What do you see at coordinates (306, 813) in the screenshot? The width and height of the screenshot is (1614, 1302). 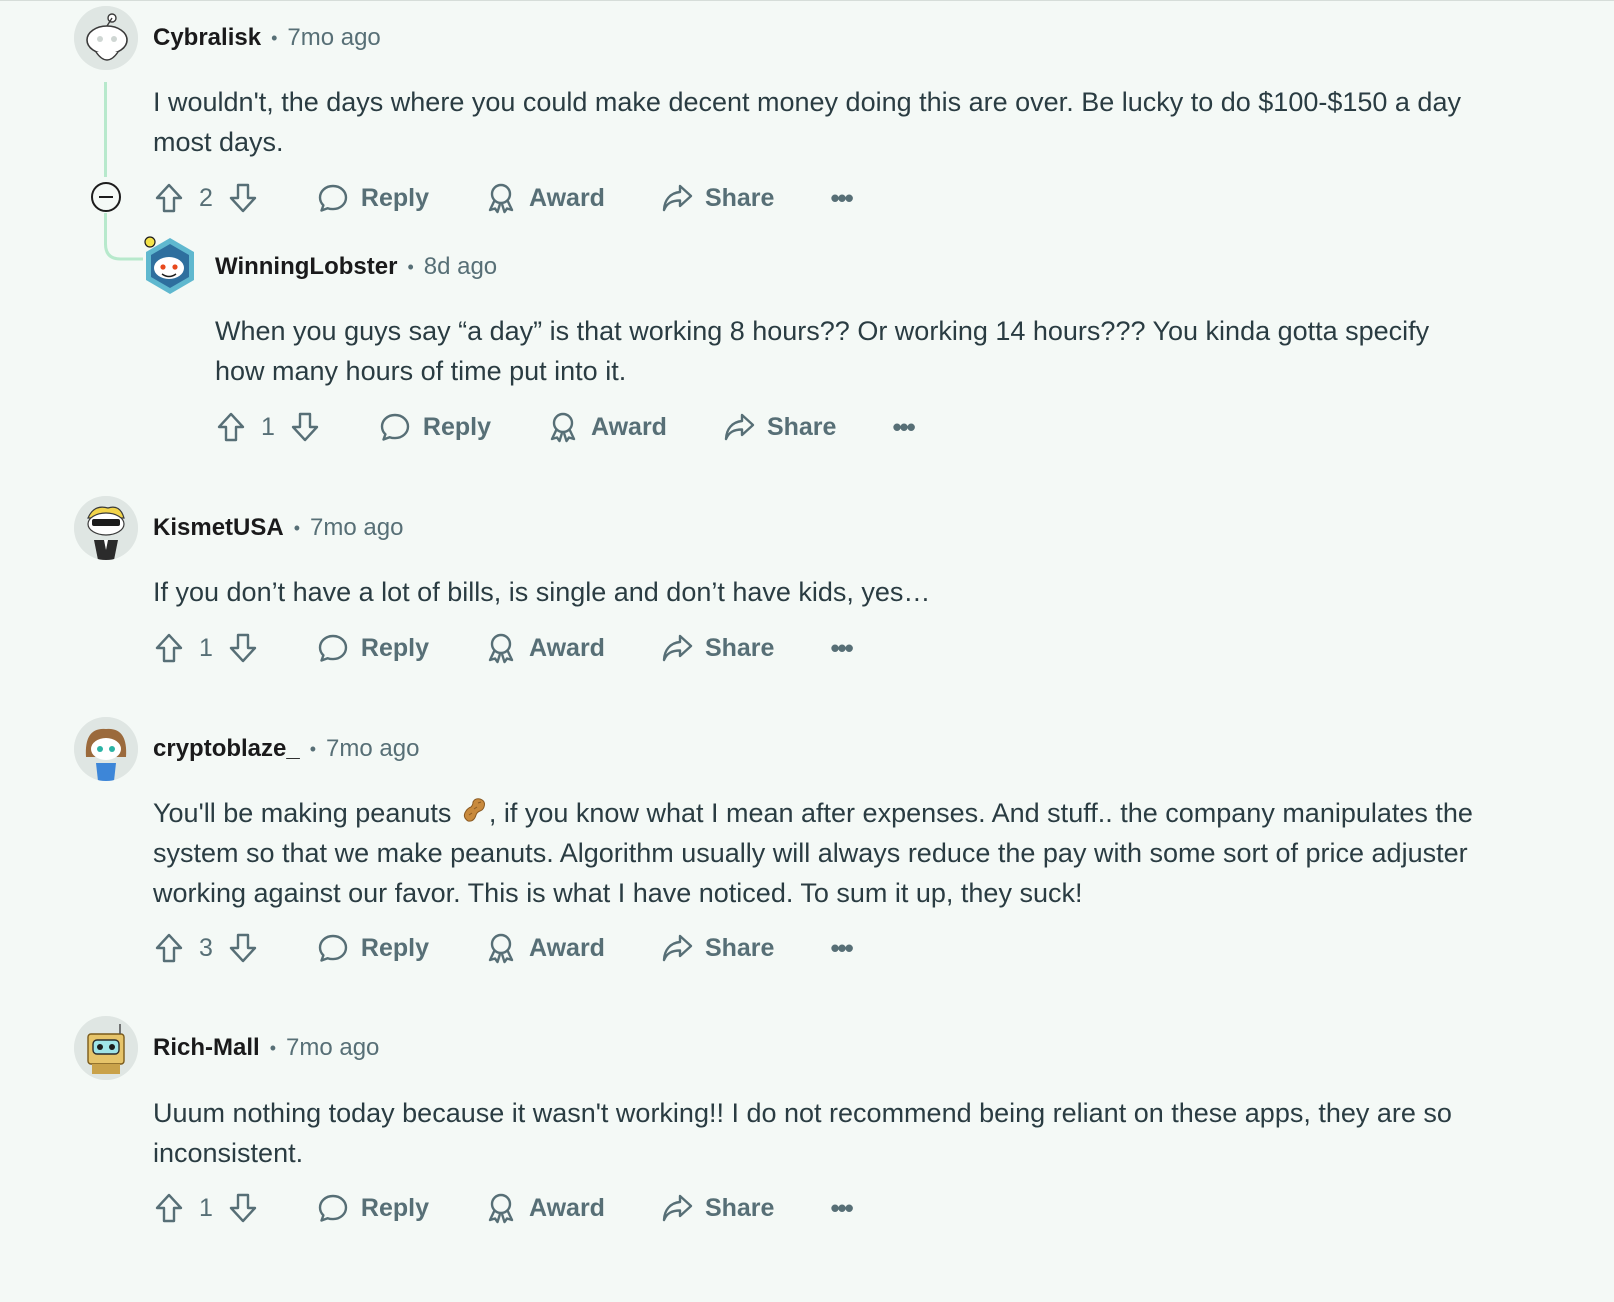 I see `comment-text: You'll be making peanuts` at bounding box center [306, 813].